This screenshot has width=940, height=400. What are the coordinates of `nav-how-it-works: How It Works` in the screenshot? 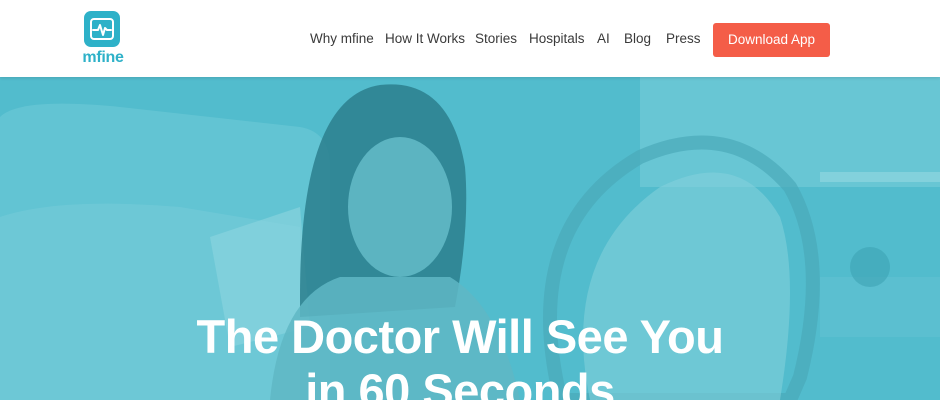 It's located at (425, 38).